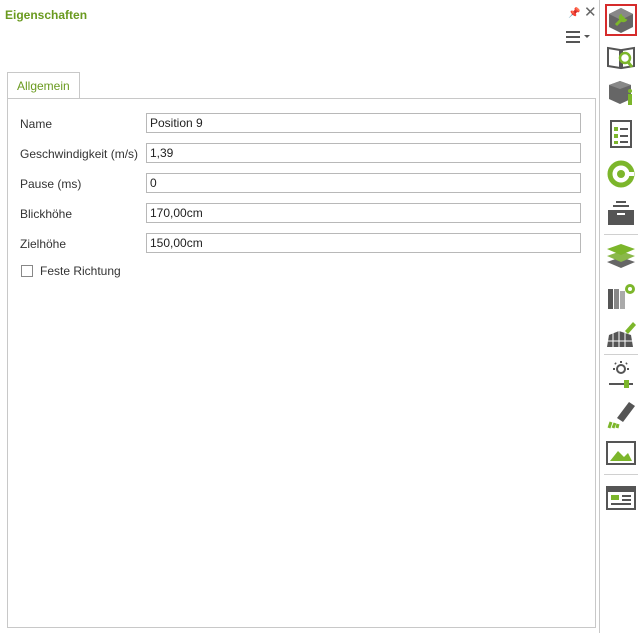  I want to click on sidebar-item-materials, so click(621, 296).